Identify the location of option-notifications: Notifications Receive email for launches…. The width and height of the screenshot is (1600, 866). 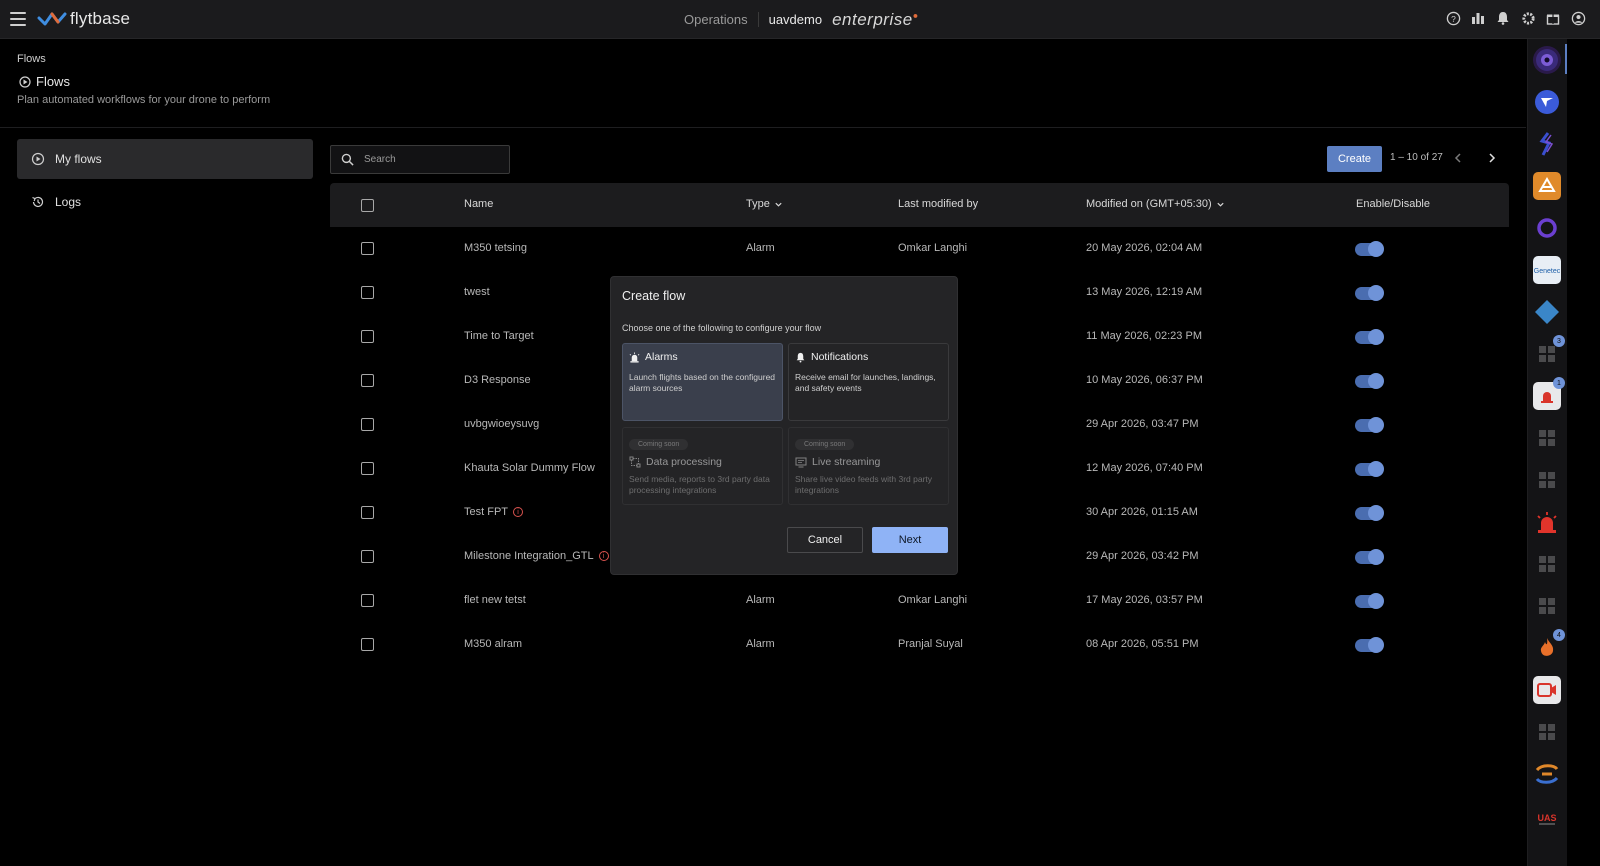
(868, 382).